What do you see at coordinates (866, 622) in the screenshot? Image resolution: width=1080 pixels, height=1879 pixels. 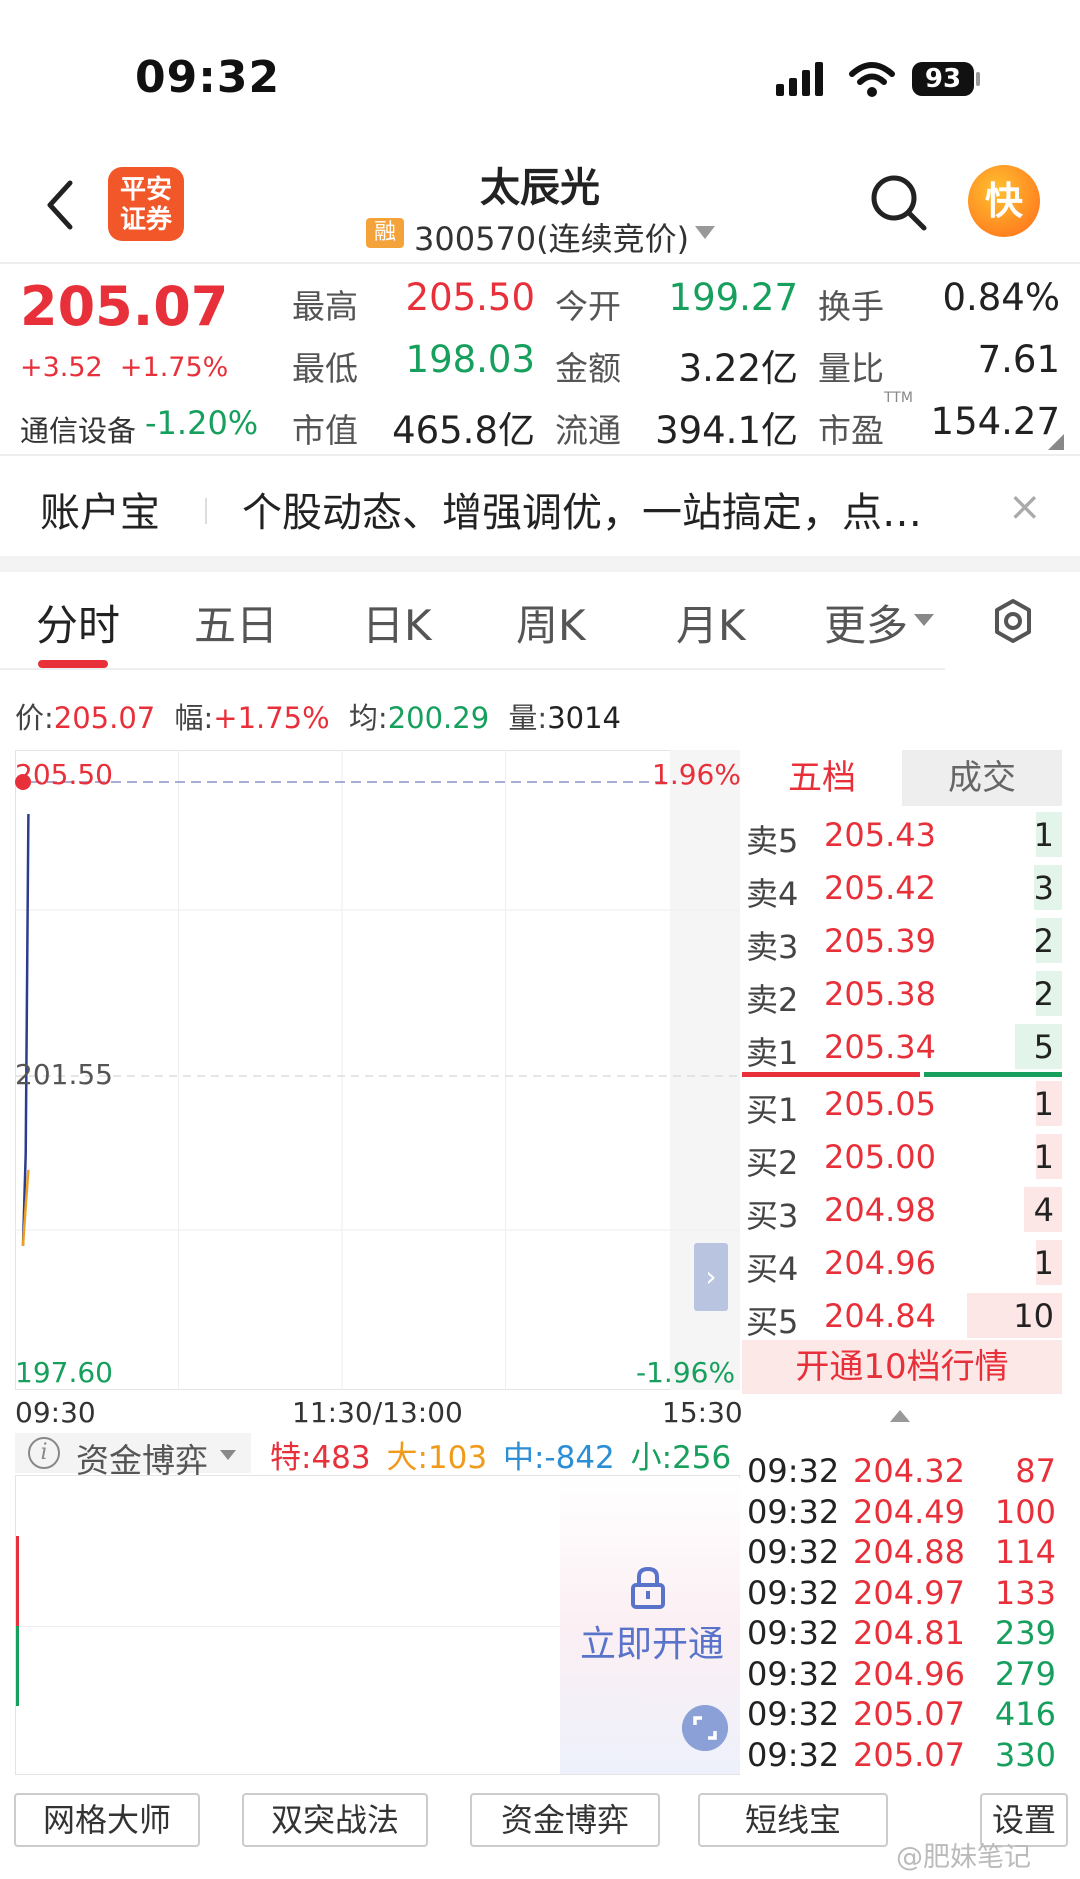 I see `tab-more: 更多` at bounding box center [866, 622].